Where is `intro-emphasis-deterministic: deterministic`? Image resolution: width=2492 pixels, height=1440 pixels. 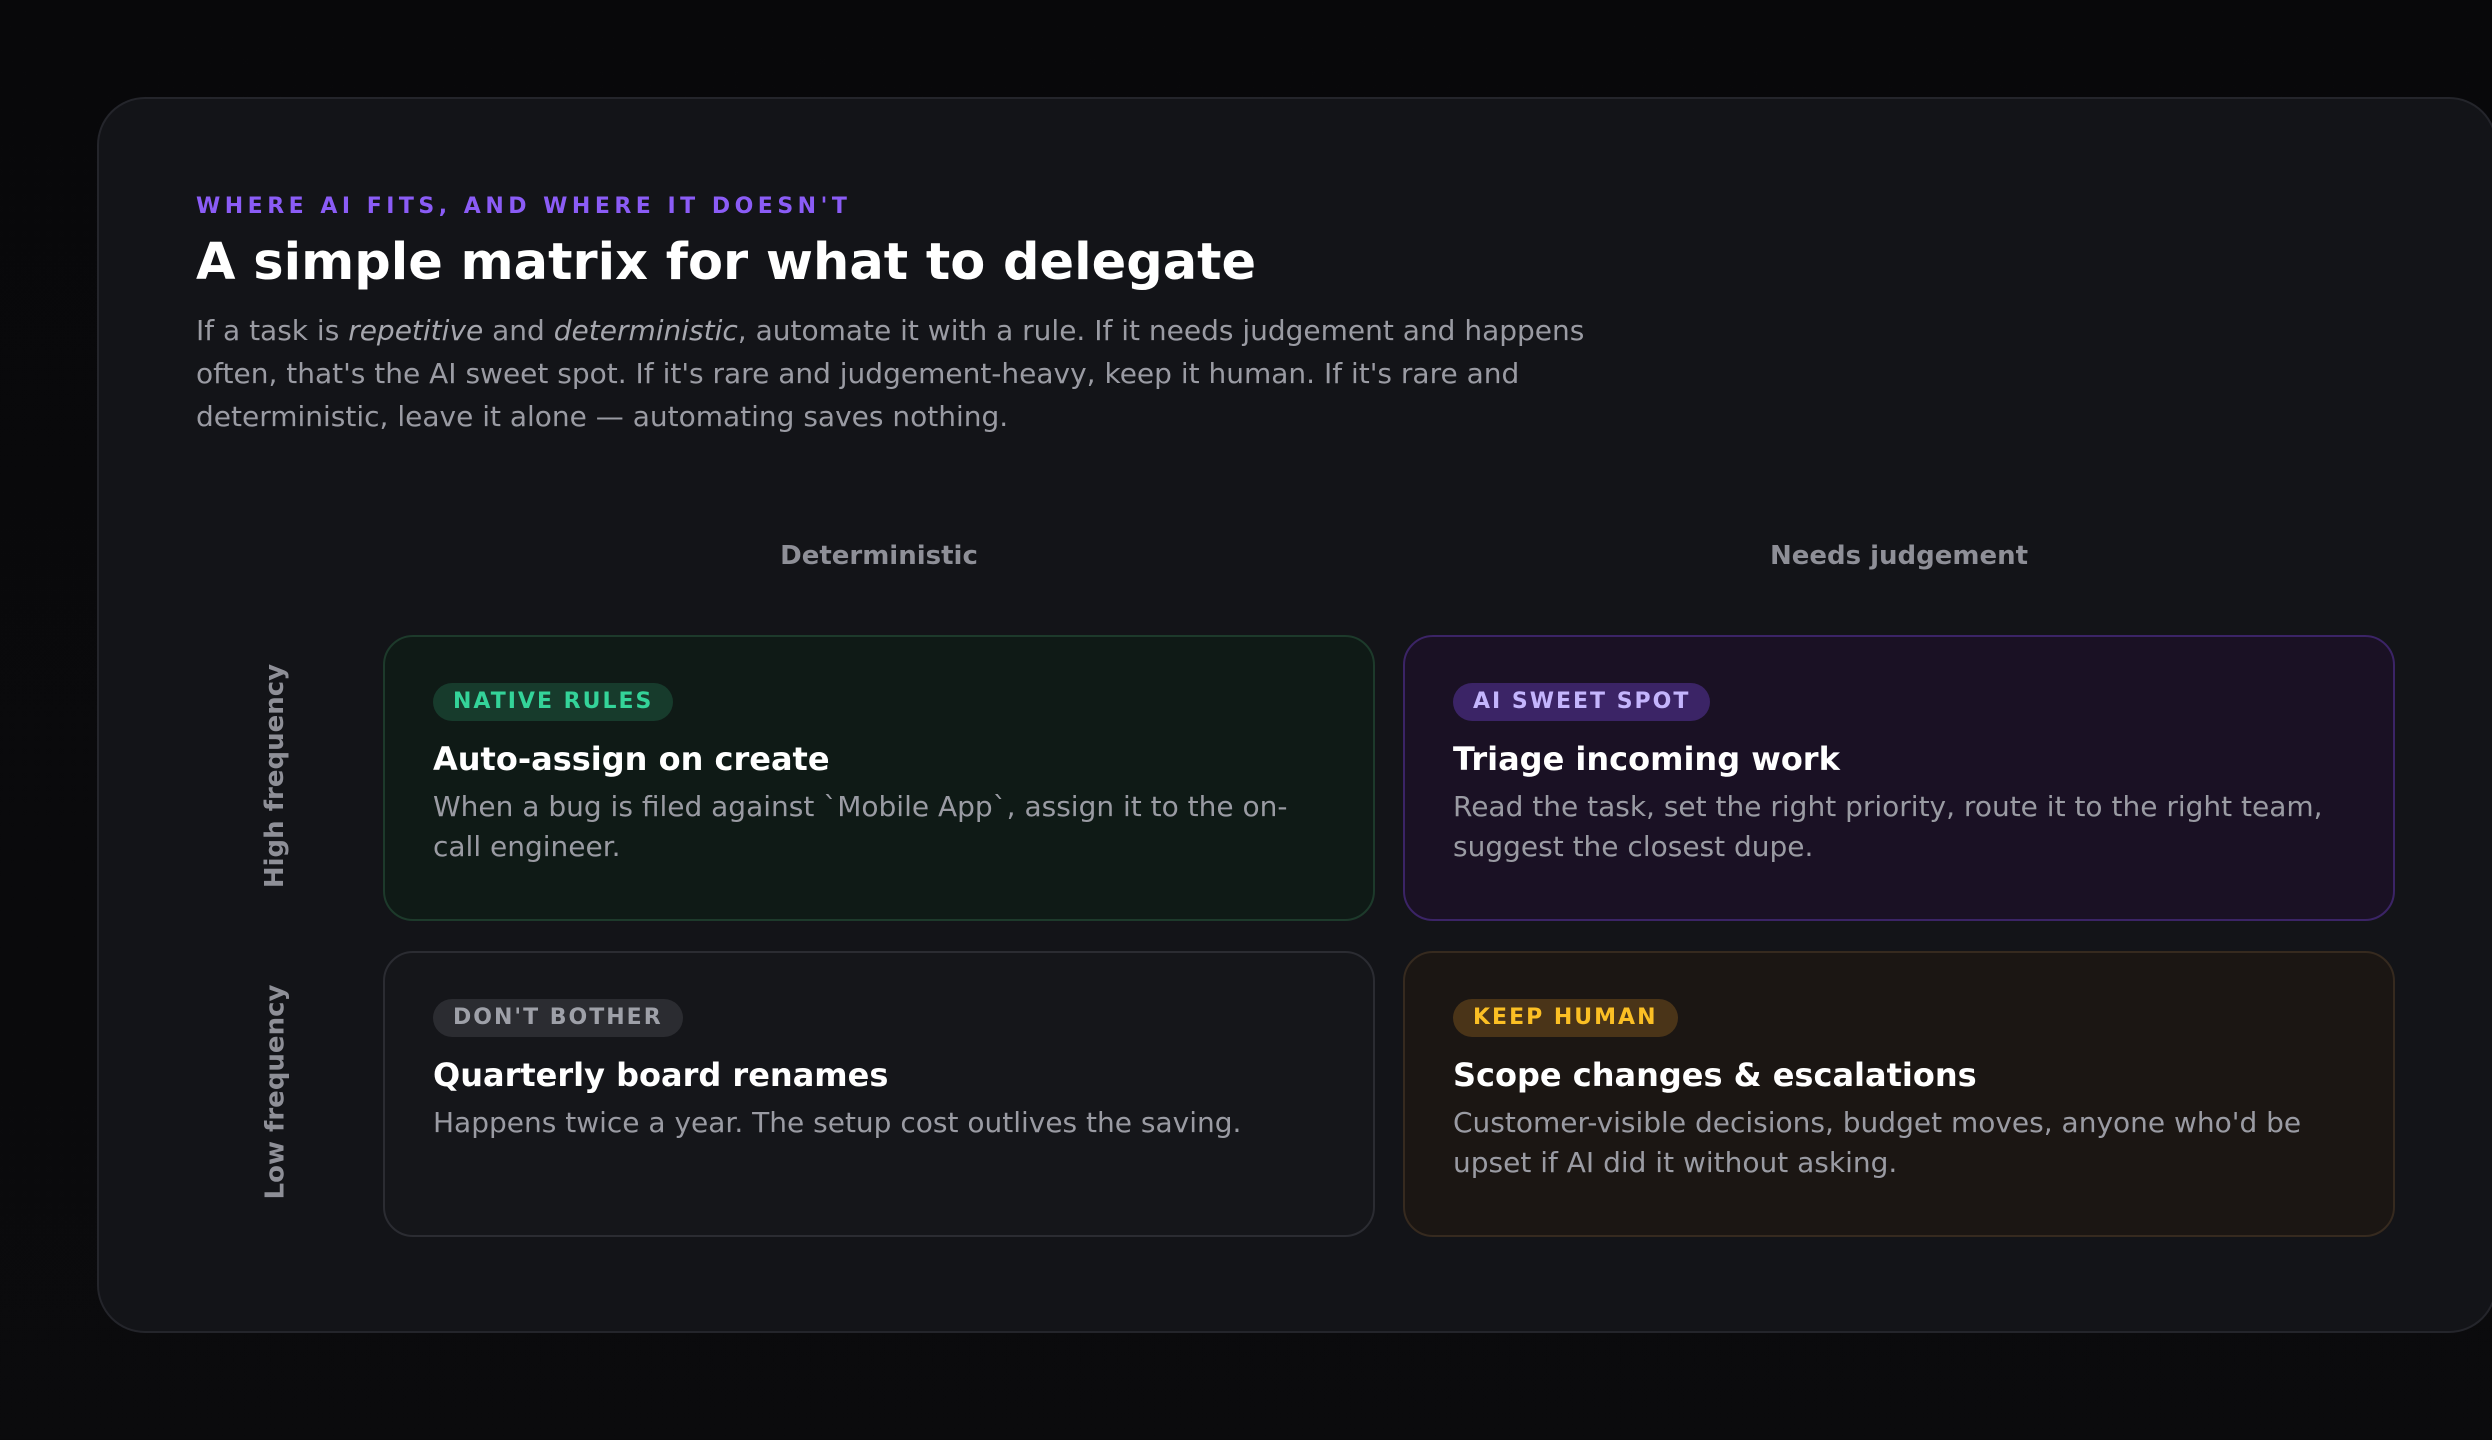 intro-emphasis-deterministic: deterministic is located at coordinates (645, 330).